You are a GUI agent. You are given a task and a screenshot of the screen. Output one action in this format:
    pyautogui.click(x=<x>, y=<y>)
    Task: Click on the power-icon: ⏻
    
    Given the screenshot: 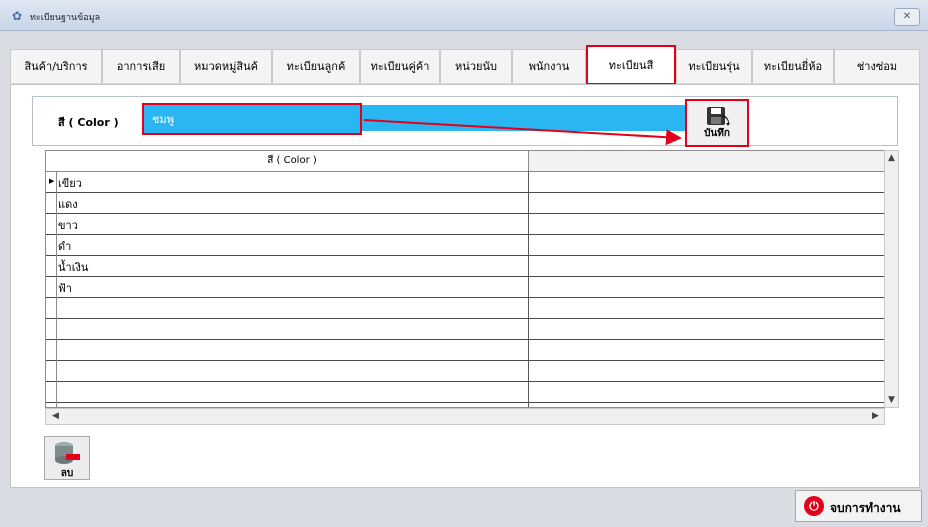 What is the action you would take?
    pyautogui.click(x=814, y=506)
    